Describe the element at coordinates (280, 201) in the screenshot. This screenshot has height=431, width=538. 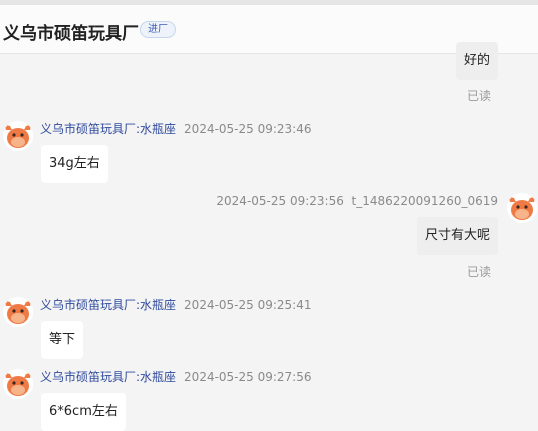
I see `message-time: 2024-05-25 09:23:56` at that location.